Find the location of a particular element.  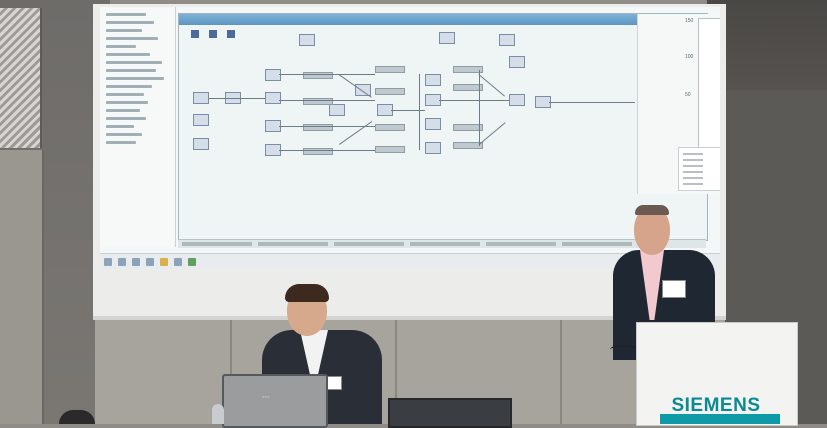

trend-panel: 150 100 50 is located at coordinates (678, 104).